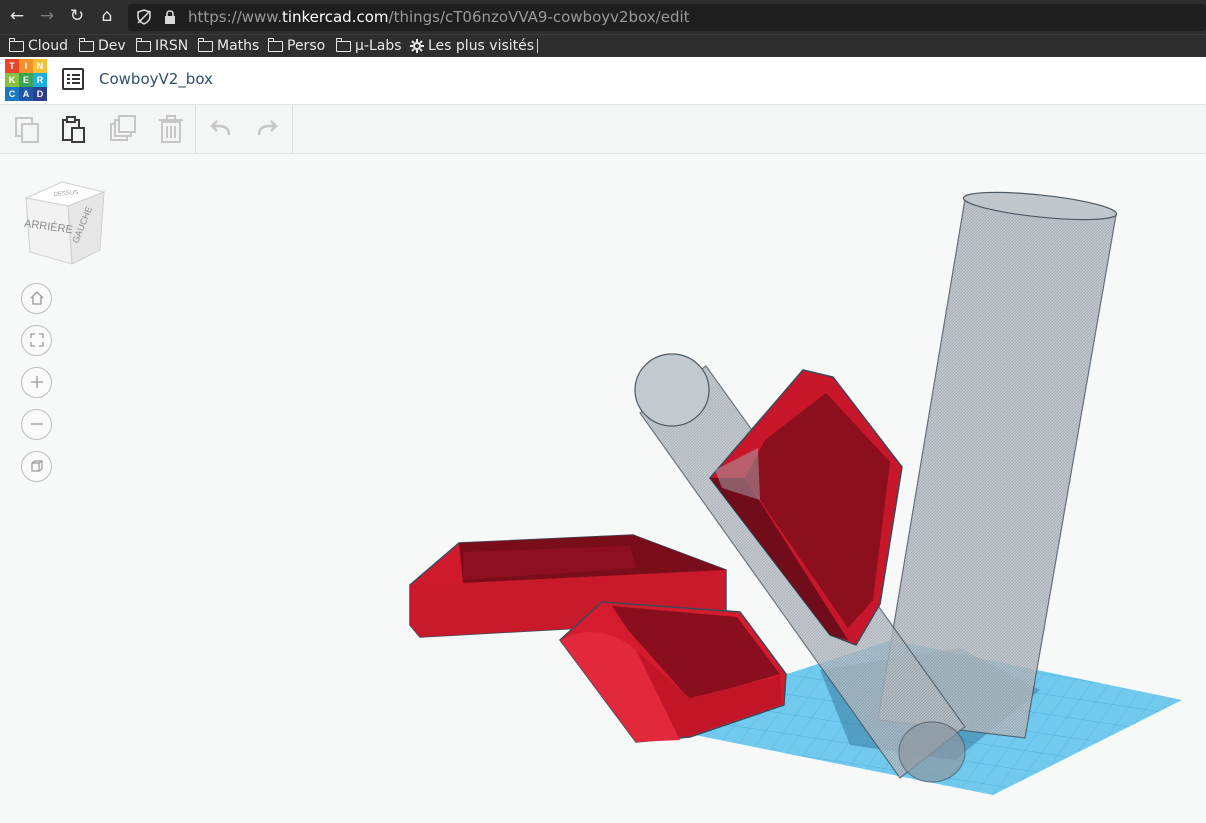 The height and width of the screenshot is (823, 1206). What do you see at coordinates (40, 80) in the screenshot?
I see `logo-letter: R` at bounding box center [40, 80].